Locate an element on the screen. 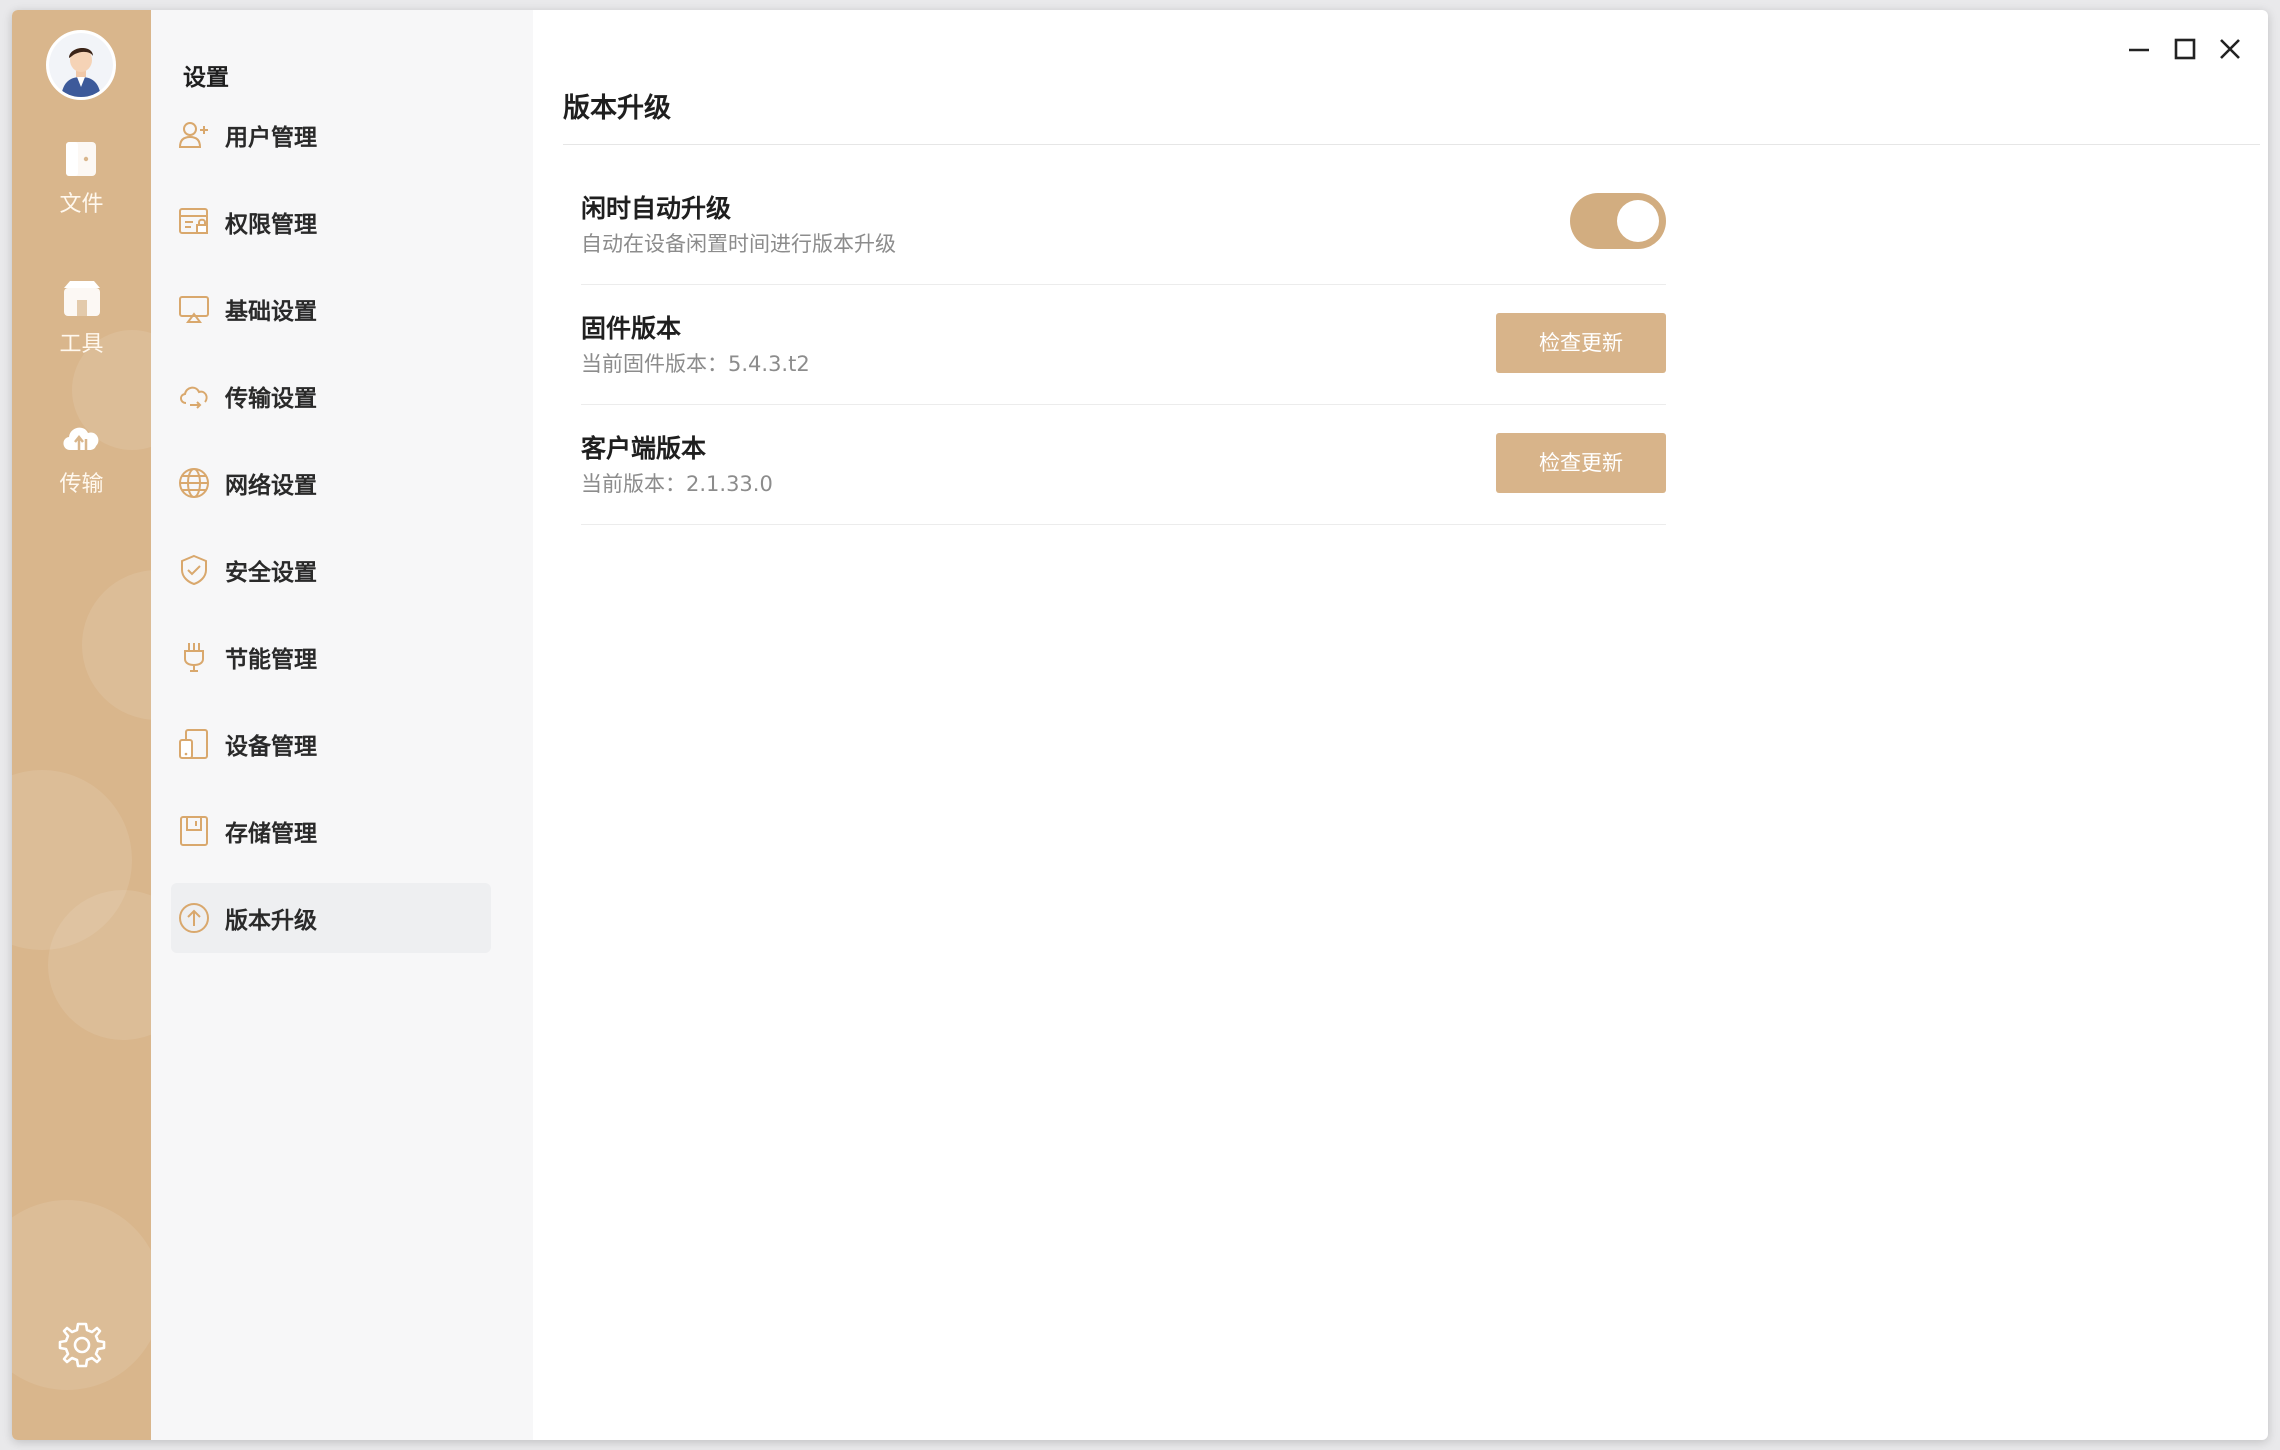  cloud-sync-icon is located at coordinates (194, 397).